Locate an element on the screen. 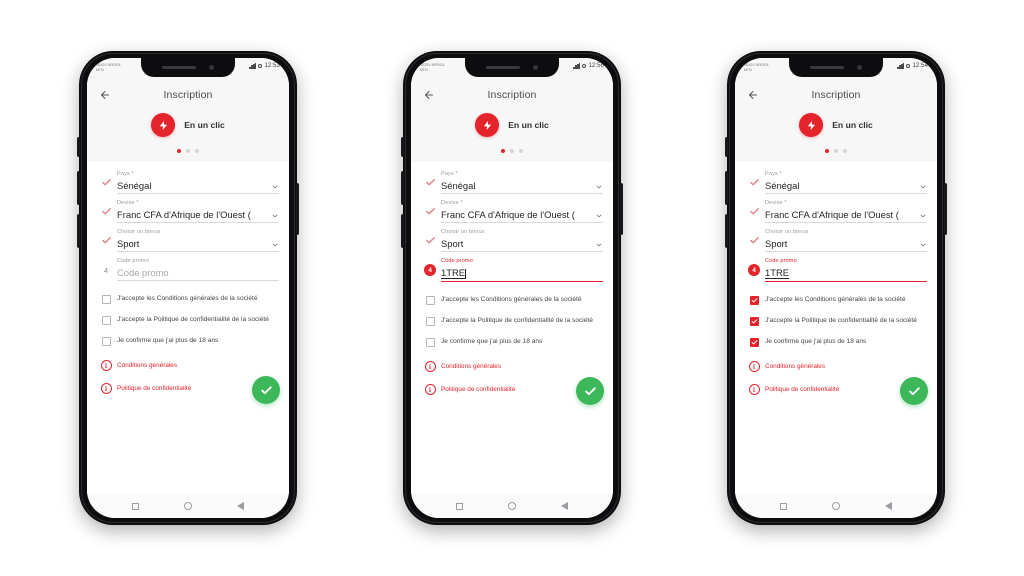 The image size is (1024, 576). field-row-country: Pays * Sénégal is located at coordinates (512, 182).